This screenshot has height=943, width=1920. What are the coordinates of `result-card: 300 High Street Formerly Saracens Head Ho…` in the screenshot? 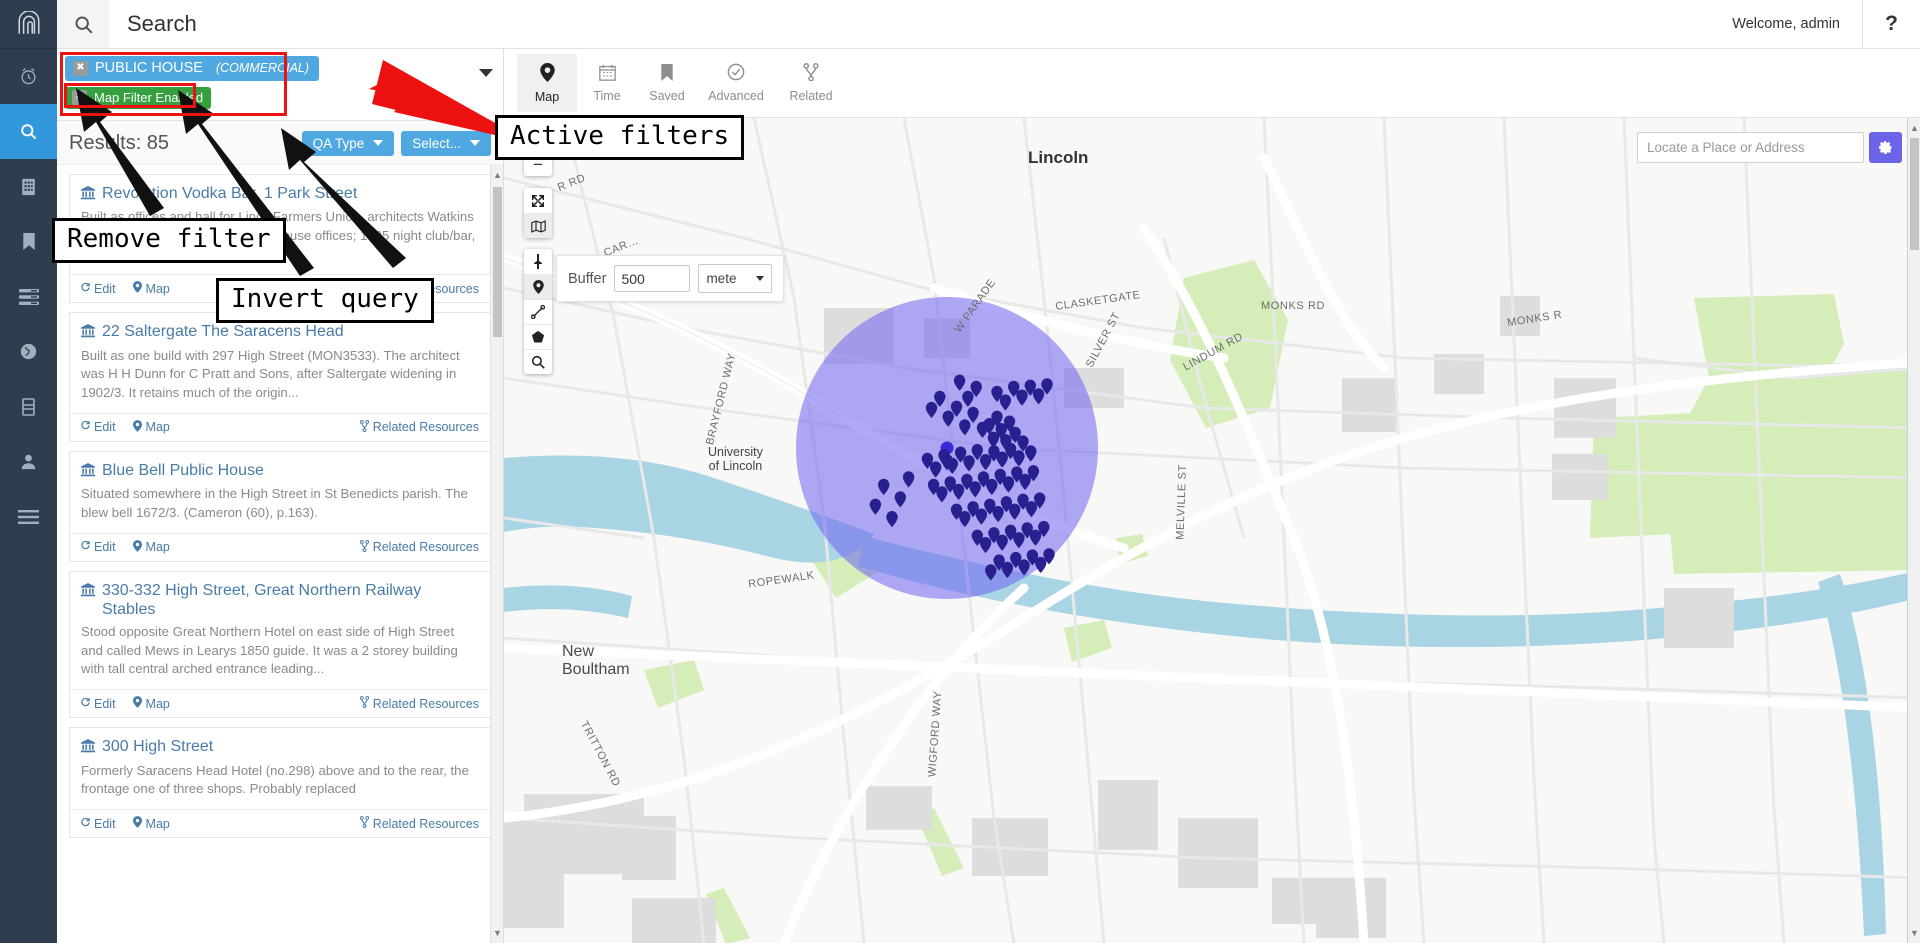 It's located at (280, 783).